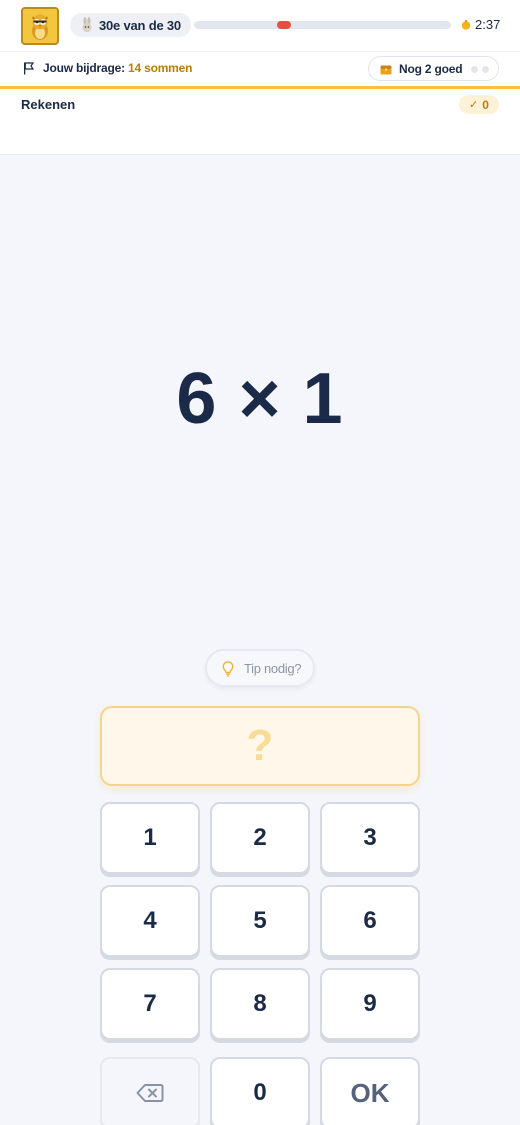 This screenshot has width=520, height=1125. I want to click on answer-placeholder: ?, so click(260, 745).